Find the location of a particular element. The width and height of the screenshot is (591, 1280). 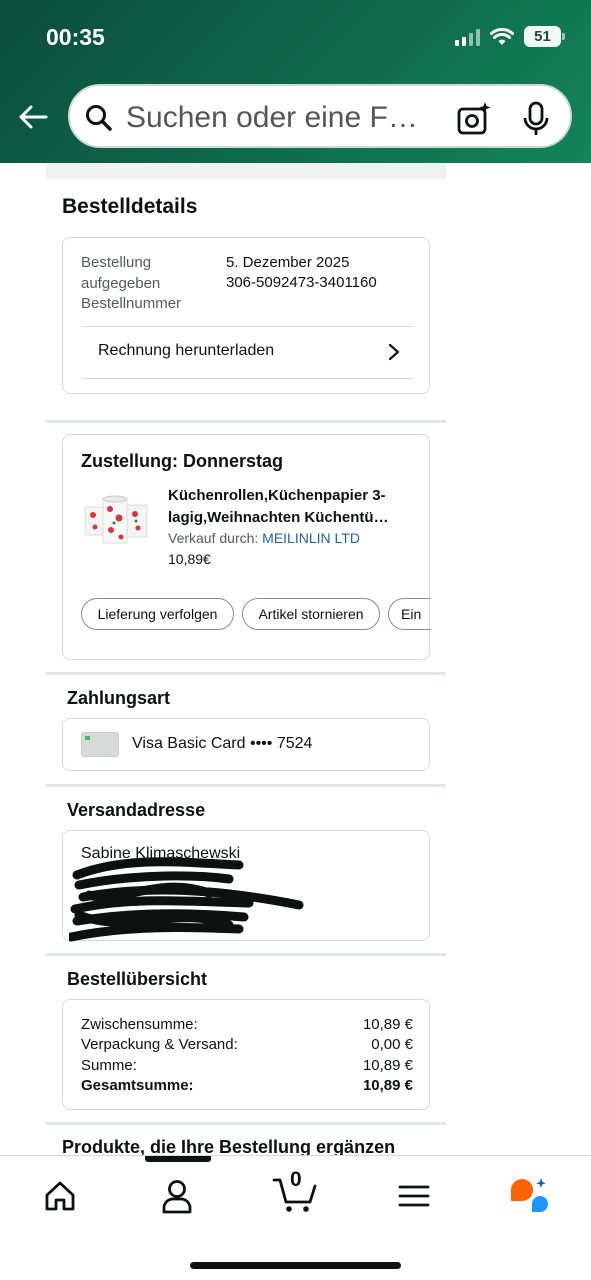

home-icon is located at coordinates (60, 1196).